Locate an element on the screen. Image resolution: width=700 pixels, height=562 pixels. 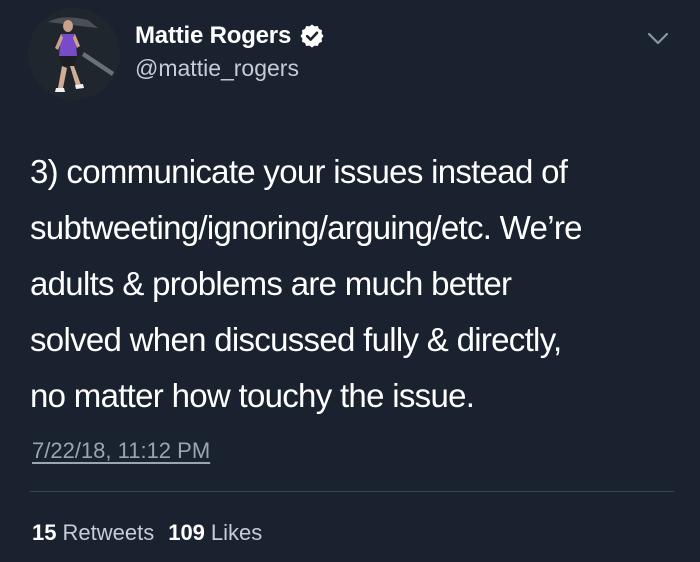
likes-stat: 109 Likes is located at coordinates (215, 533).